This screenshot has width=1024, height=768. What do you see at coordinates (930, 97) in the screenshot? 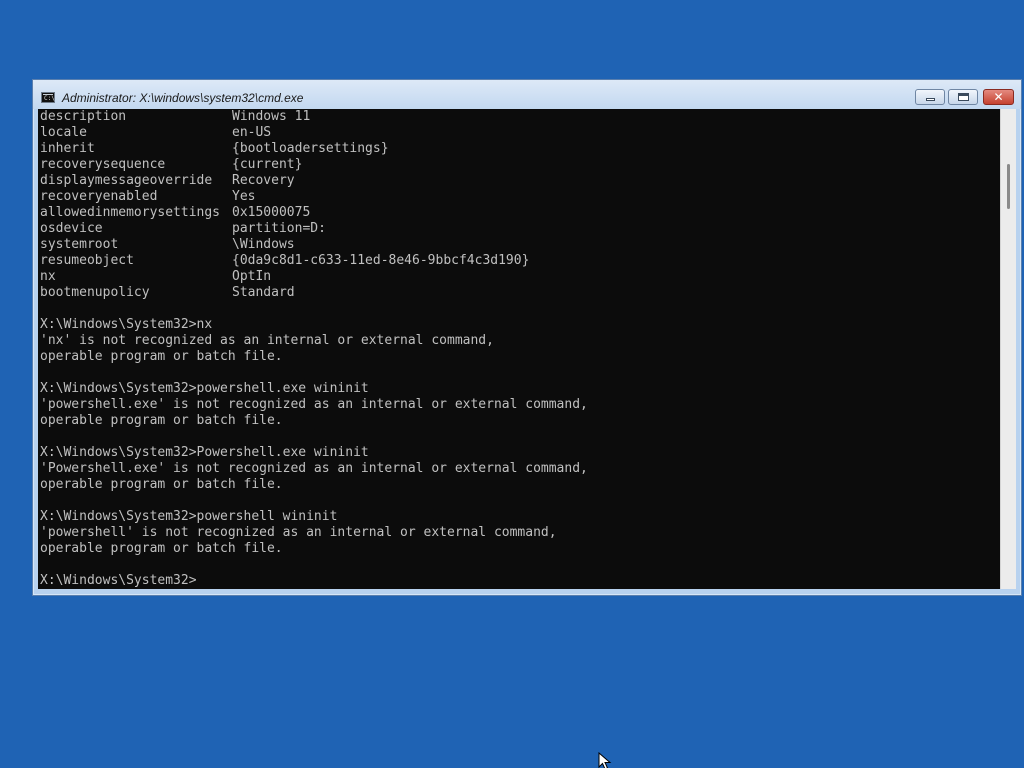
I see `minimize-button` at bounding box center [930, 97].